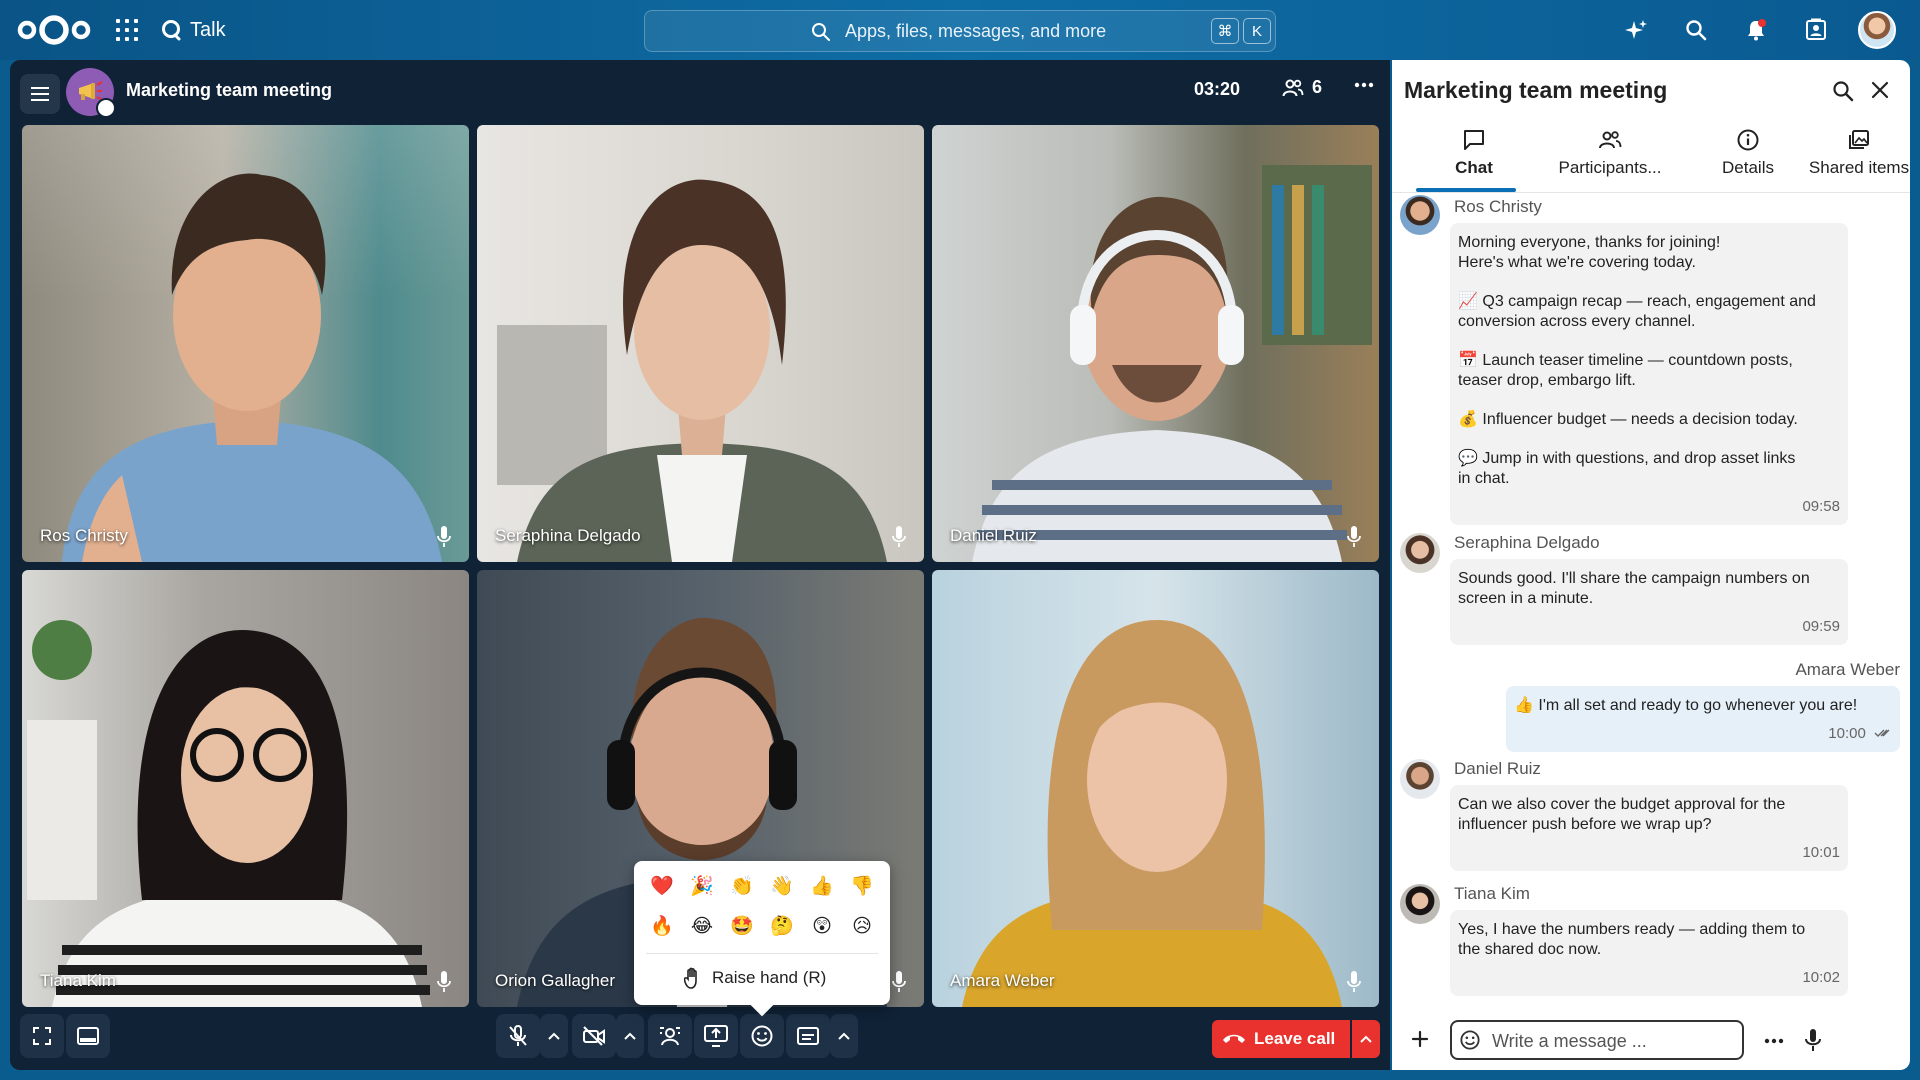 Image resolution: width=1920 pixels, height=1080 pixels. What do you see at coordinates (229, 90) in the screenshot?
I see `call-title: Marketing team meeting` at bounding box center [229, 90].